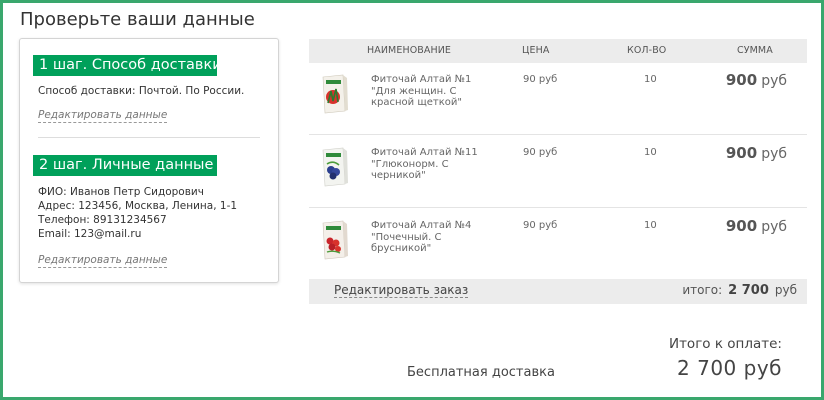  Describe the element at coordinates (536, 50) in the screenshot. I see `header-price: ЦЕНА` at that location.